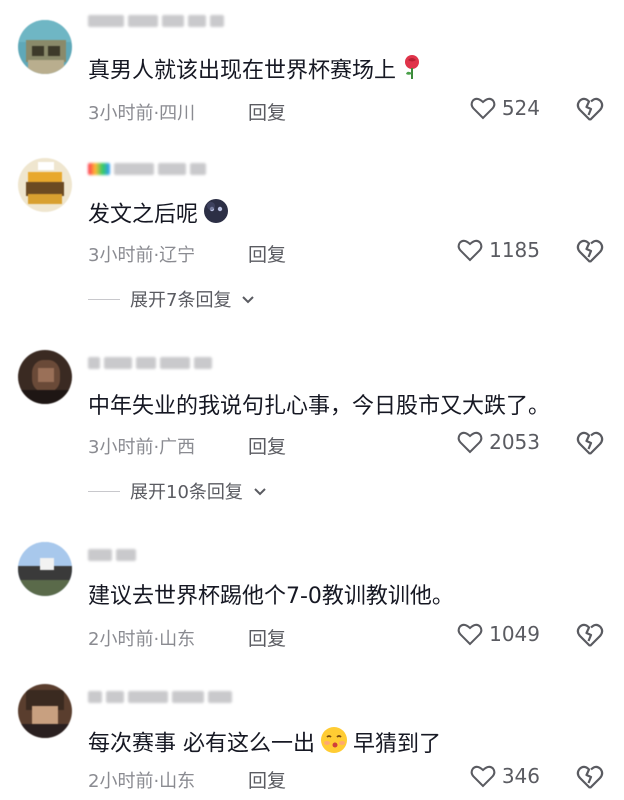  I want to click on like-button: 1185, so click(498, 250).